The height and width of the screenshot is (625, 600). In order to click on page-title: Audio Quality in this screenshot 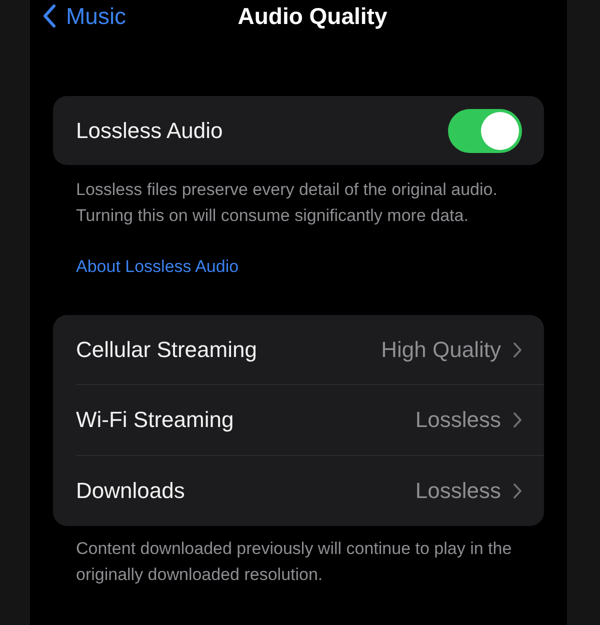, I will do `click(313, 16)`.